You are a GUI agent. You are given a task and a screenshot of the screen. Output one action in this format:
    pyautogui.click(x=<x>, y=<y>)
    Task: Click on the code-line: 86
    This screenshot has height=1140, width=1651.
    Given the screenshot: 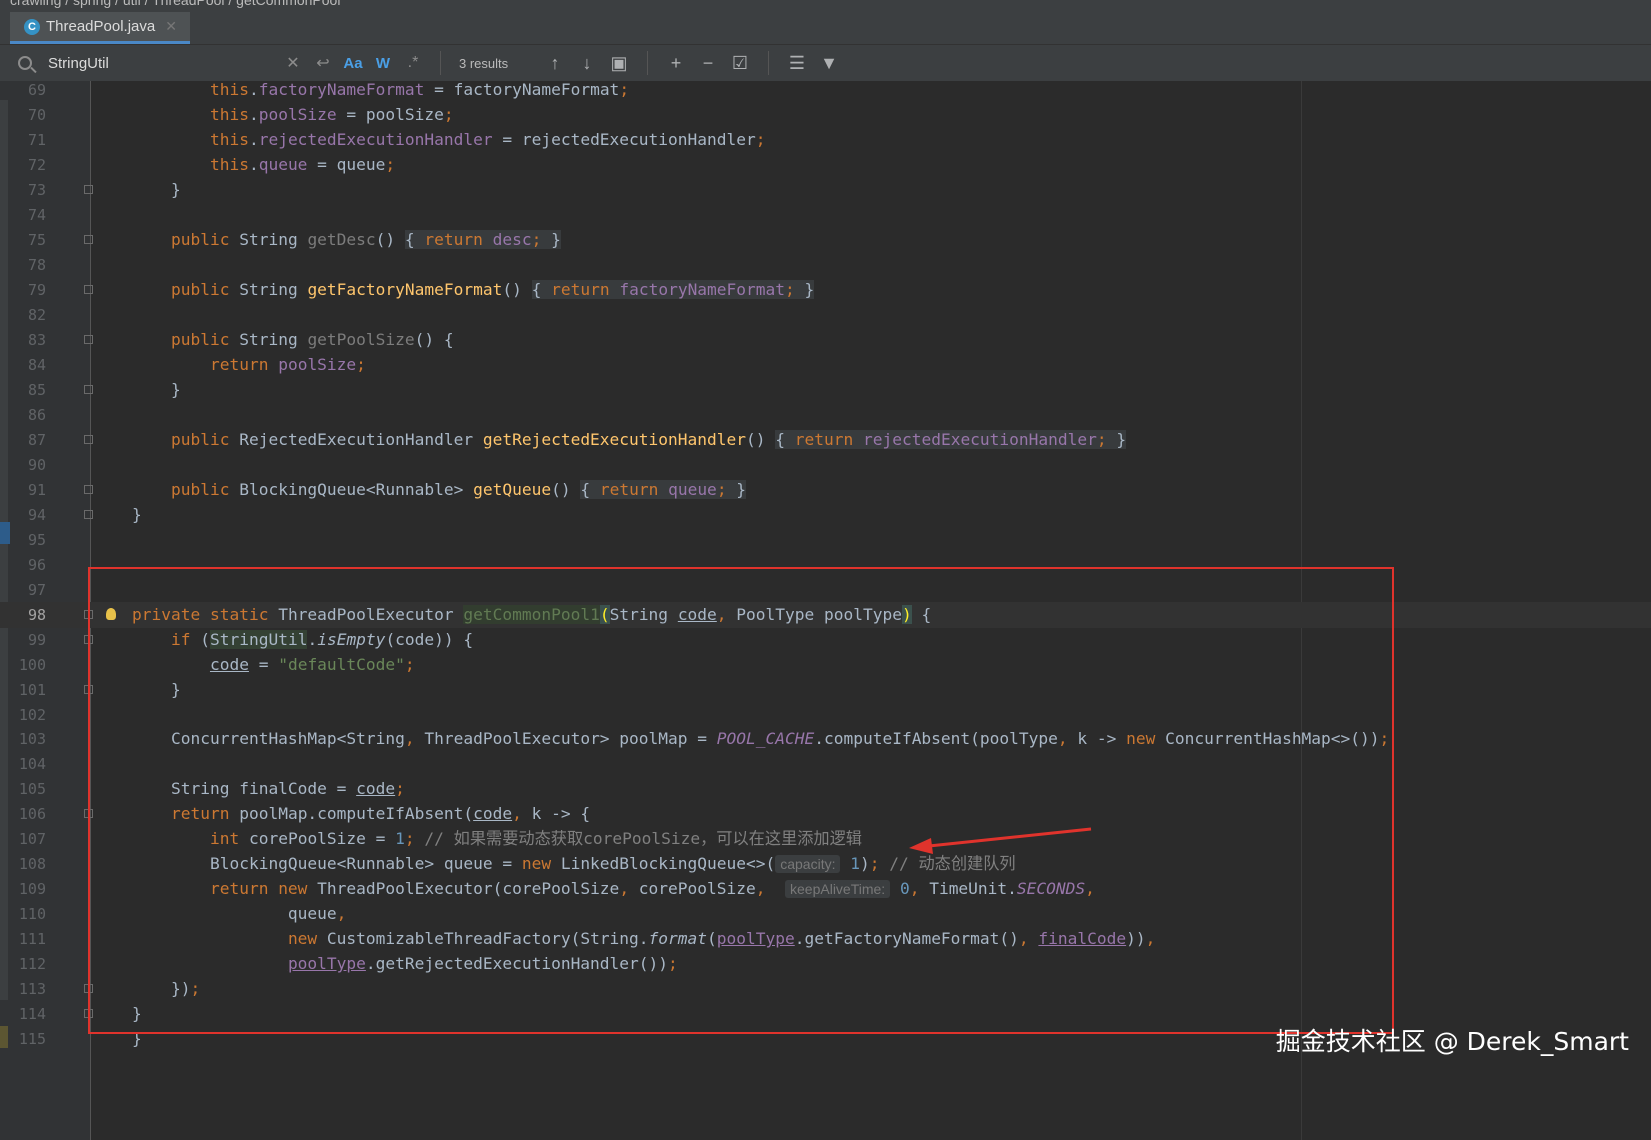 What is the action you would take?
    pyautogui.click(x=825, y=415)
    